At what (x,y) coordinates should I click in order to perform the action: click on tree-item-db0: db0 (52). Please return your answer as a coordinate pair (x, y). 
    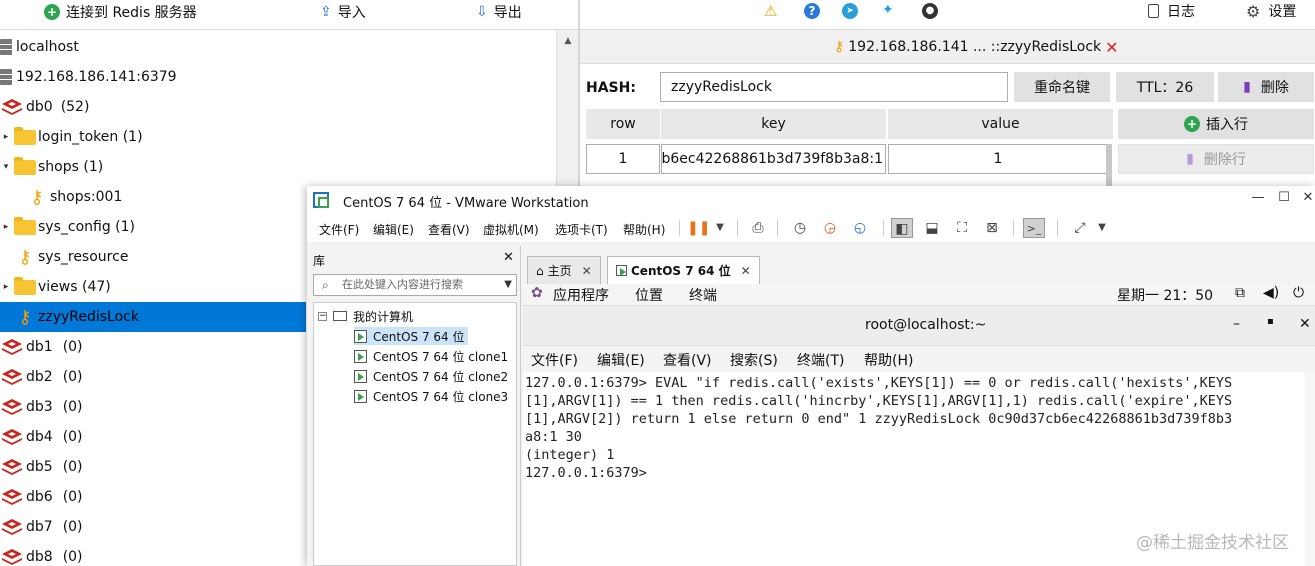
    Looking at the image, I should click on (153, 107).